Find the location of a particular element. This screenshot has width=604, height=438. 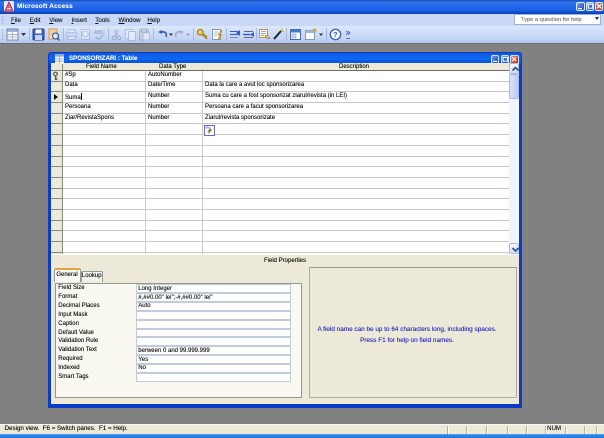

svg-text: ABC is located at coordinates (99, 33).